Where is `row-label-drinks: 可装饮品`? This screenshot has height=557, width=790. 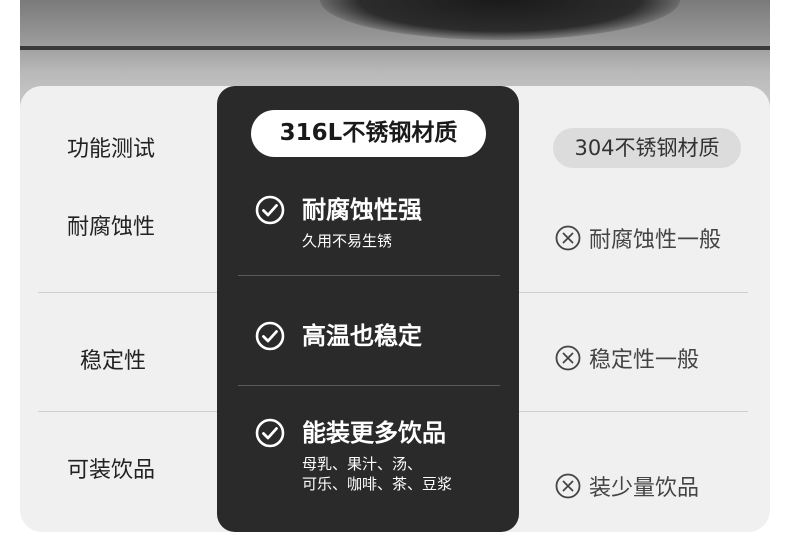 row-label-drinks: 可装饮品 is located at coordinates (111, 470).